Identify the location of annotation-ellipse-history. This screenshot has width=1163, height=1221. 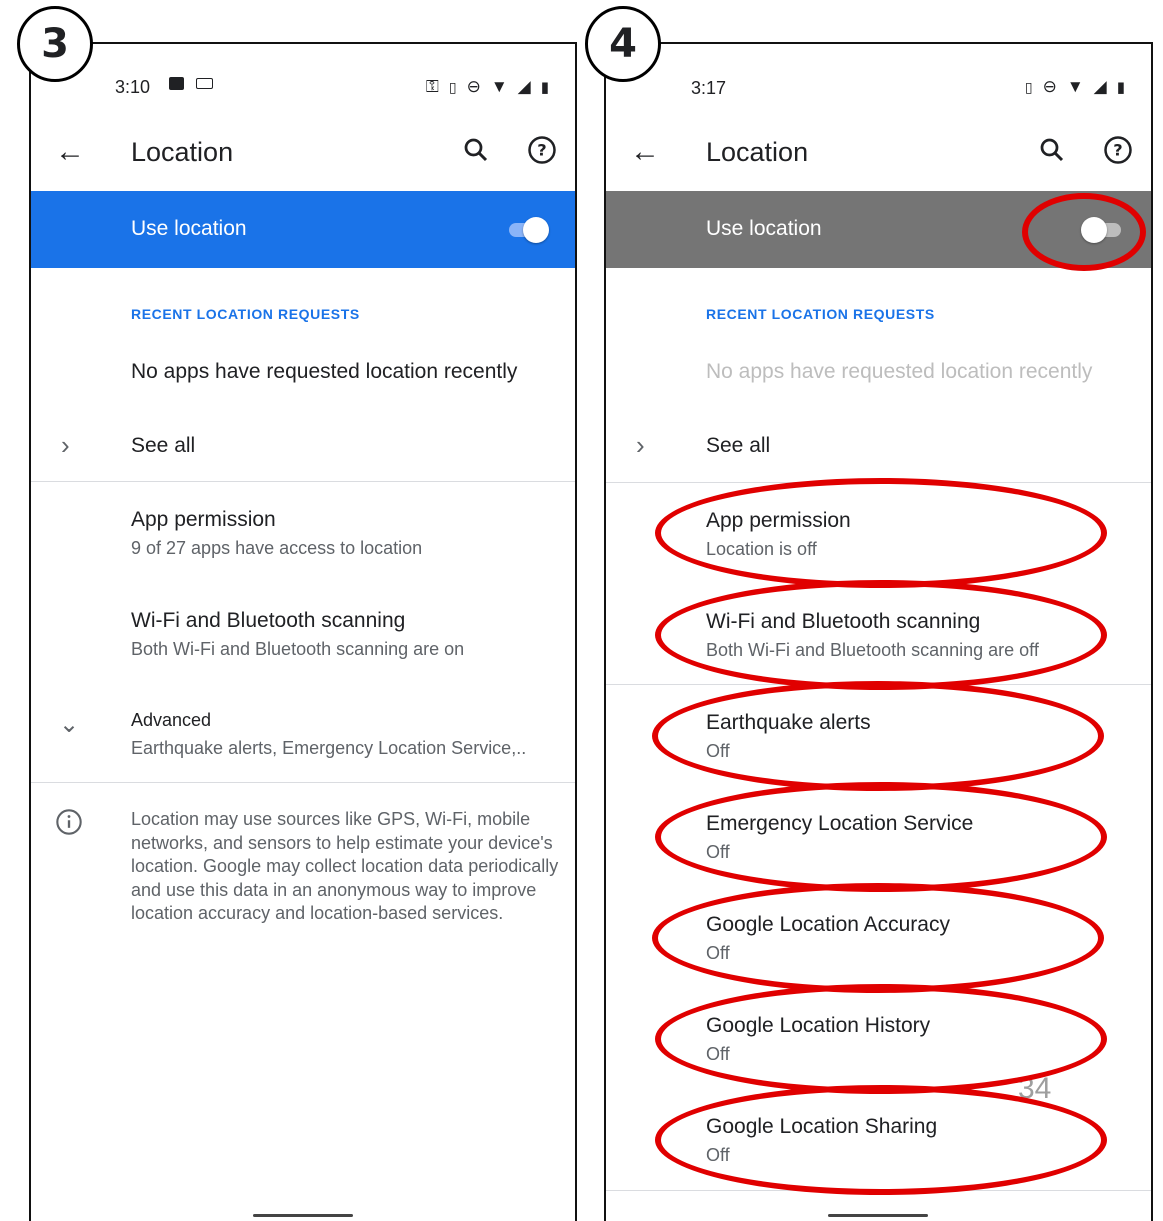
(881, 1039).